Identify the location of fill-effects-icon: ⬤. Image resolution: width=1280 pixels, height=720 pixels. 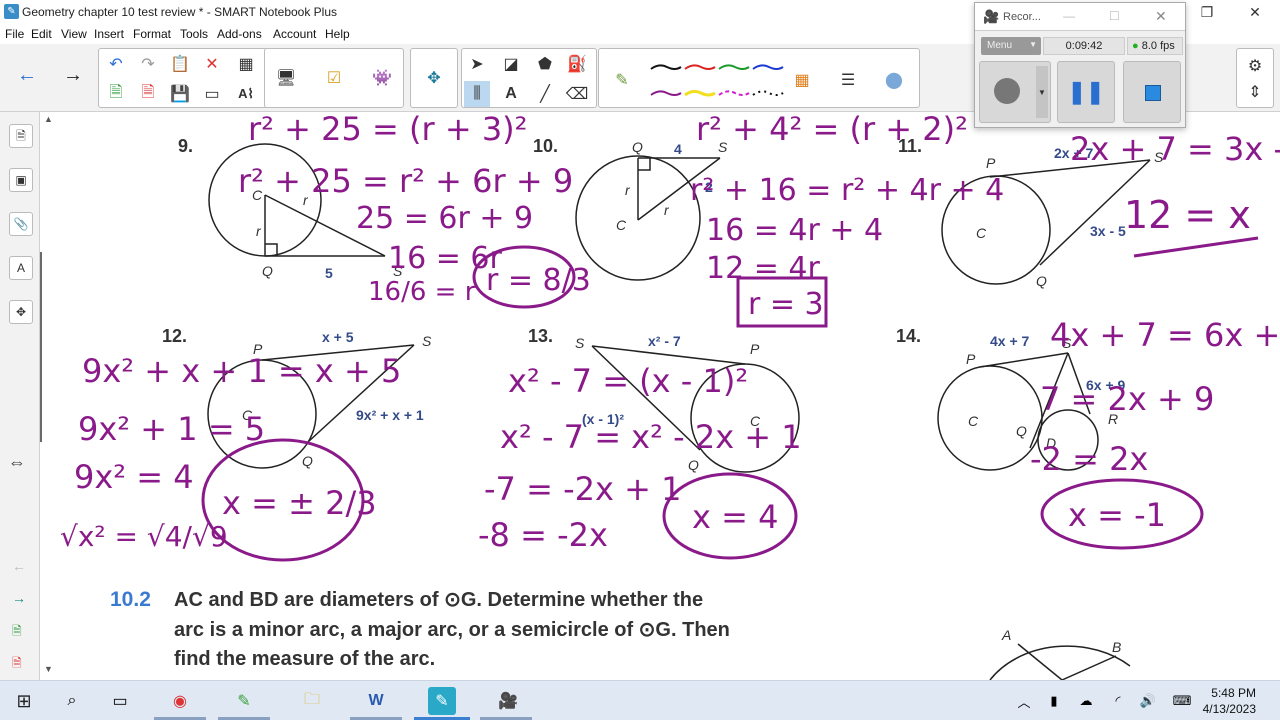
(894, 80).